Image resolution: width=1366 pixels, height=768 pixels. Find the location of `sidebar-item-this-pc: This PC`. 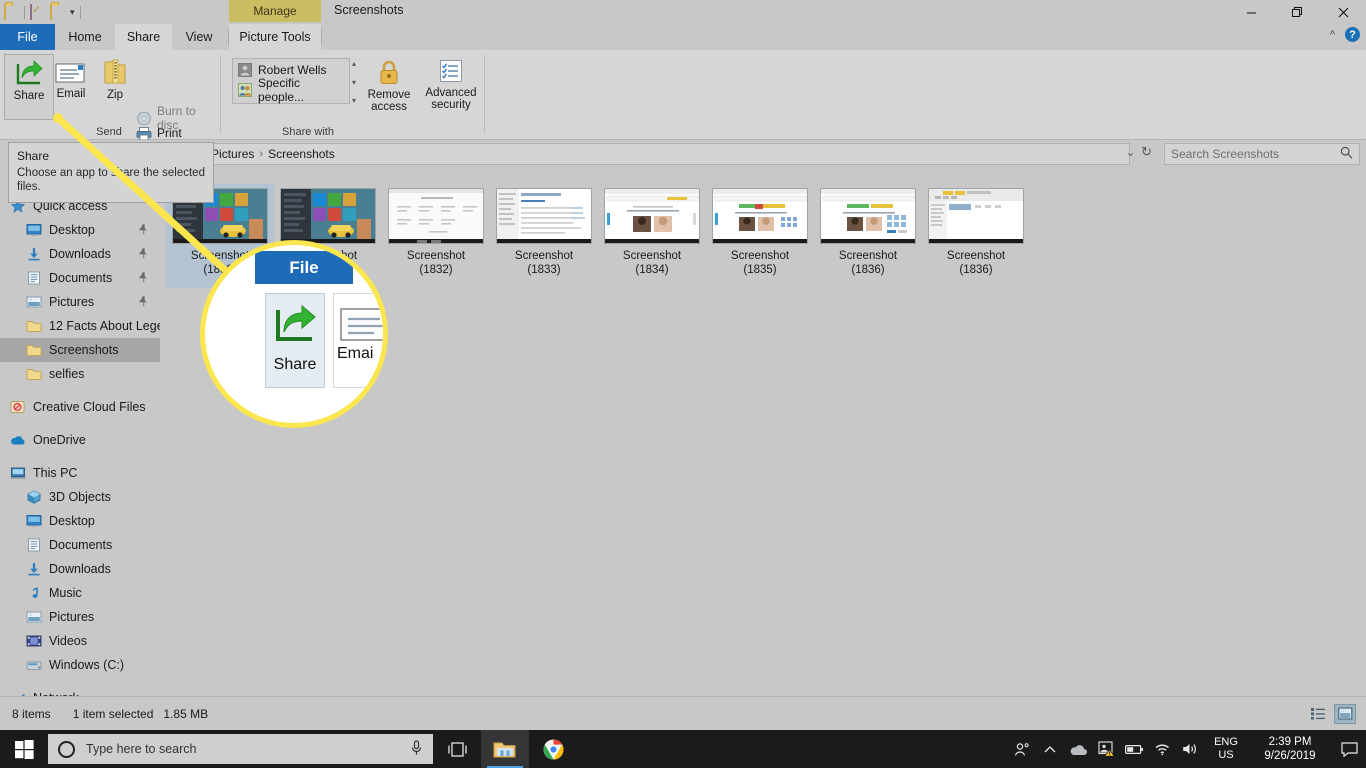

sidebar-item-this-pc: This PC is located at coordinates (80, 473).